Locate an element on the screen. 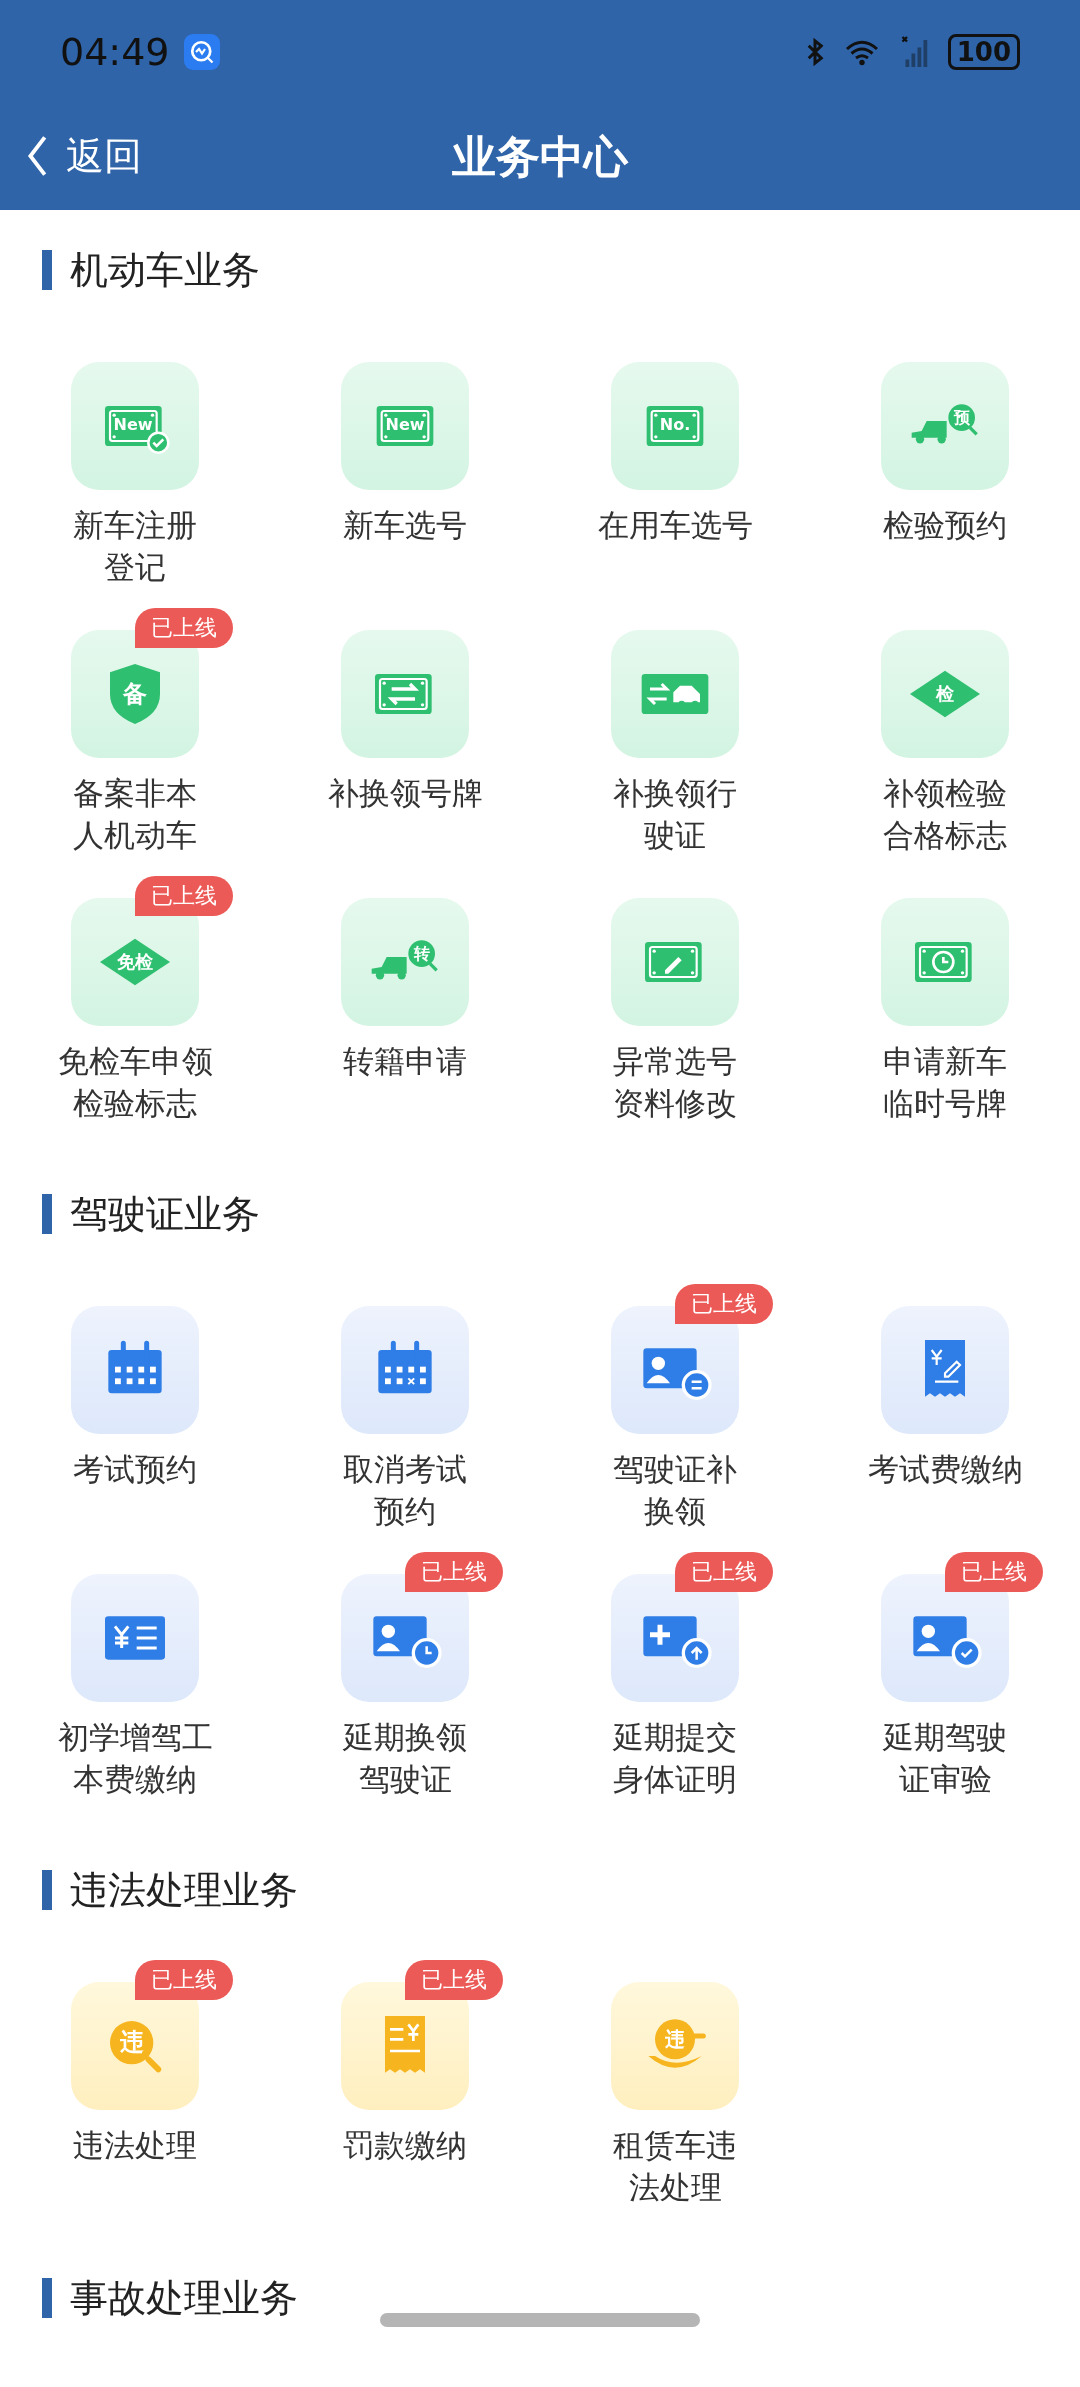 This screenshot has width=1080, height=2387. service-label: 换领 is located at coordinates (675, 1511).